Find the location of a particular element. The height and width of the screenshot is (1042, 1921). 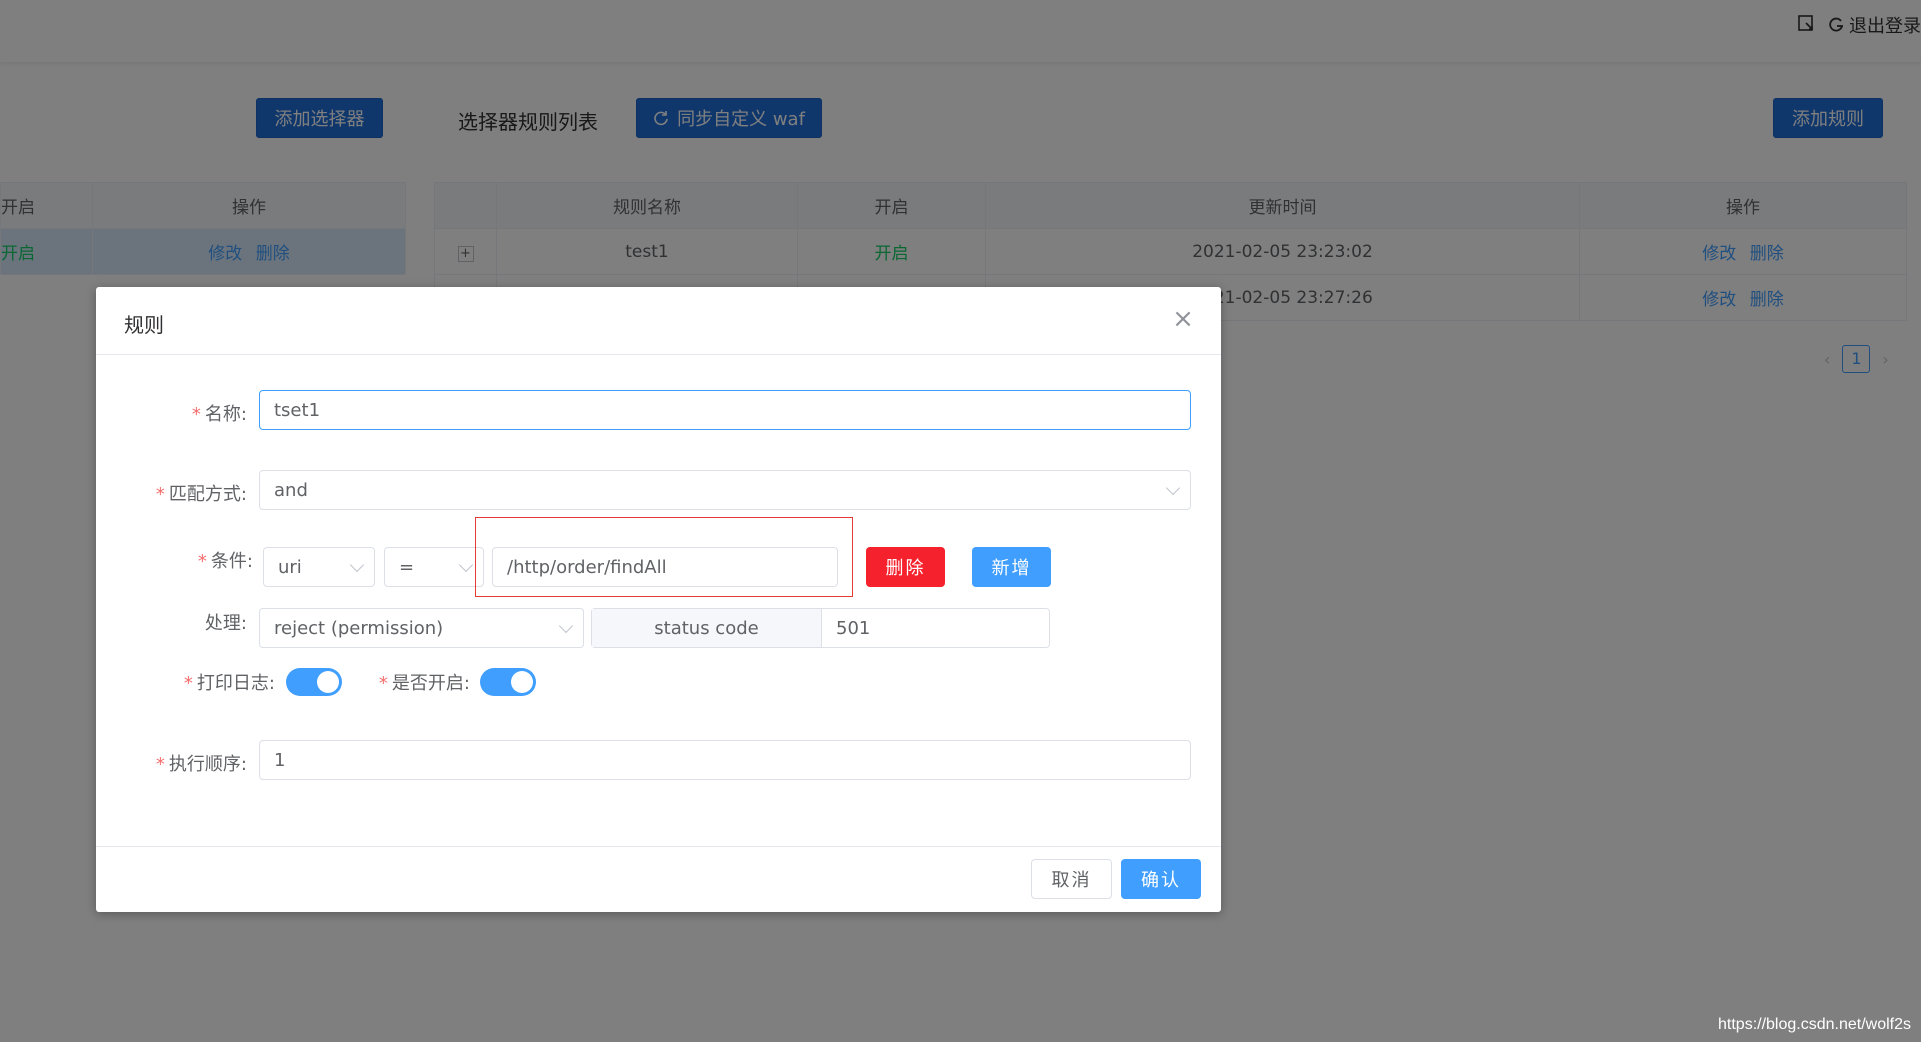

handle-select: reject (permission) is located at coordinates (421, 628).